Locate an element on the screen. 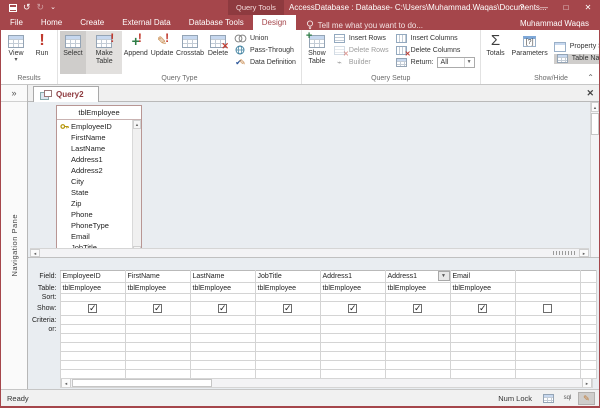 The height and width of the screenshot is (408, 600). append-button: +! Append is located at coordinates (135, 52).